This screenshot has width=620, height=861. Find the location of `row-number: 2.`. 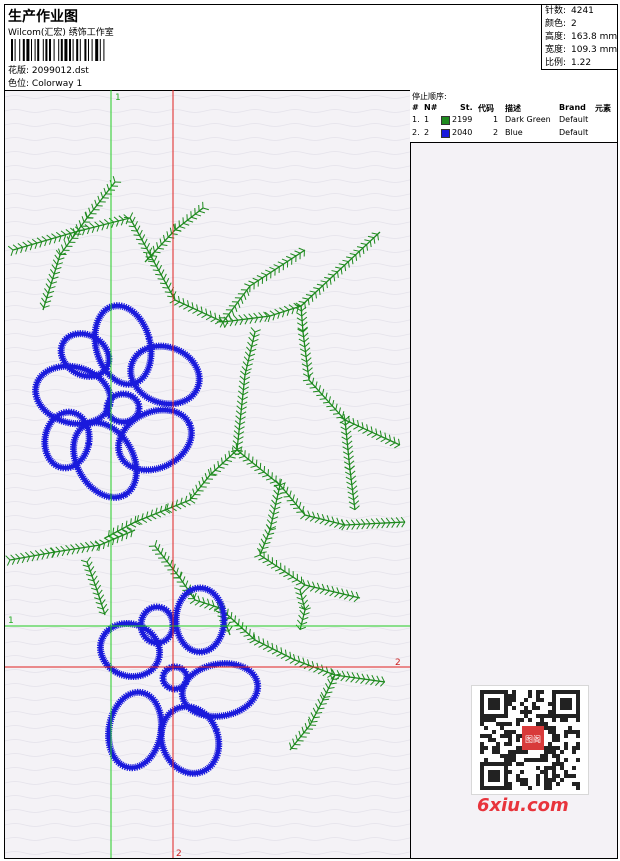

row-number: 2. is located at coordinates (416, 132).